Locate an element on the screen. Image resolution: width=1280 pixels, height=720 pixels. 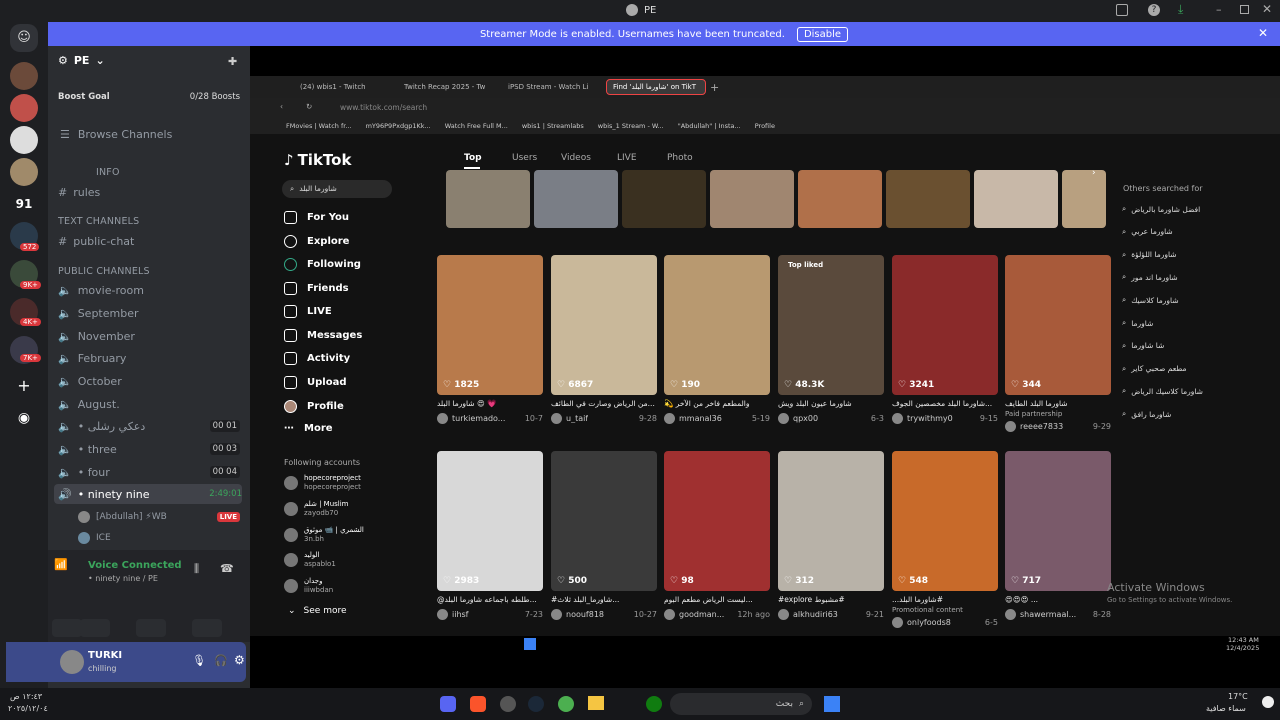
related-search: ⌕ شاورما كلاسيك الرياض is located at coordinates (1162, 391).